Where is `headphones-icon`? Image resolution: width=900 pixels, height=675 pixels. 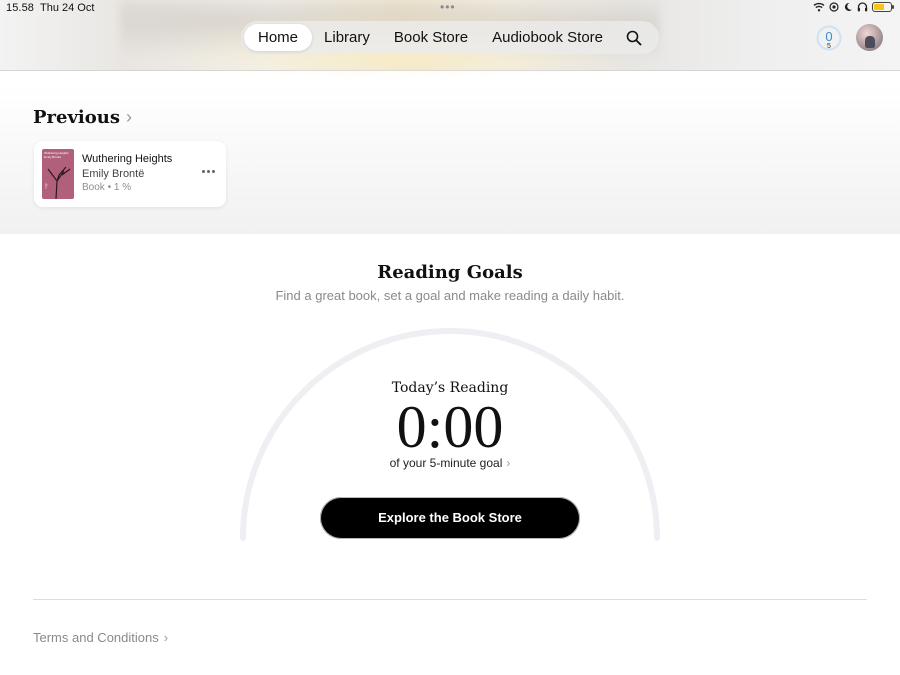 headphones-icon is located at coordinates (862, 7).